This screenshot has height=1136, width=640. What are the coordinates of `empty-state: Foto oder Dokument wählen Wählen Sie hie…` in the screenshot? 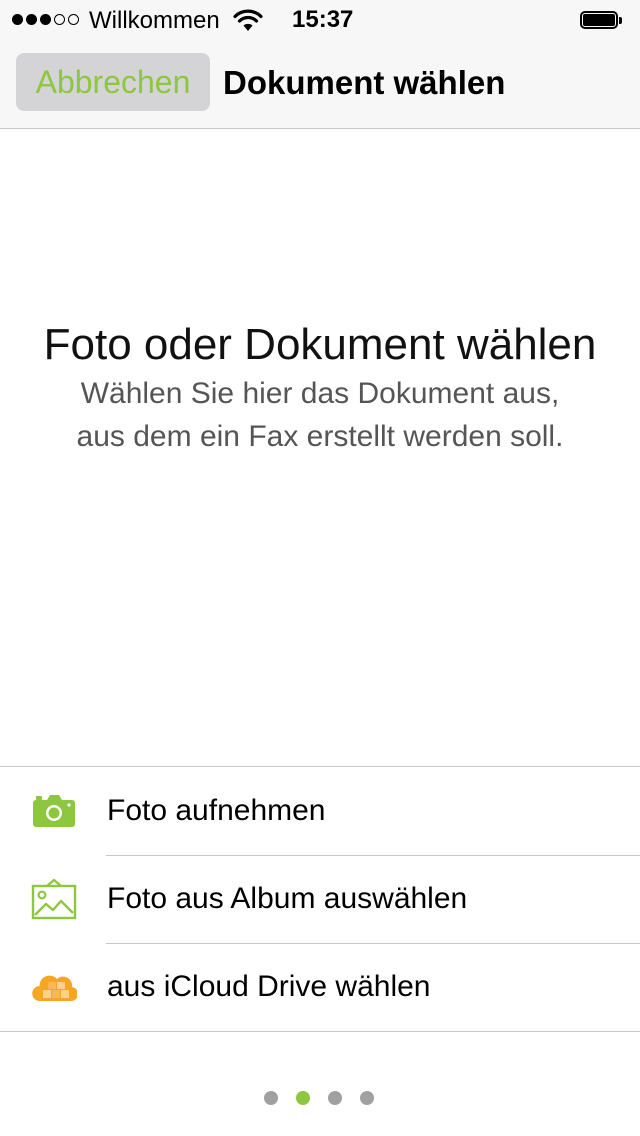 It's located at (320, 388).